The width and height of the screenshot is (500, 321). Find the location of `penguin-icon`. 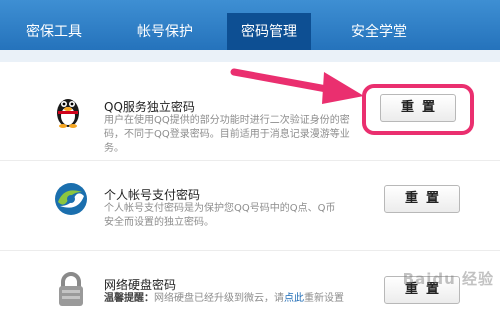

penguin-icon is located at coordinates (68, 113).